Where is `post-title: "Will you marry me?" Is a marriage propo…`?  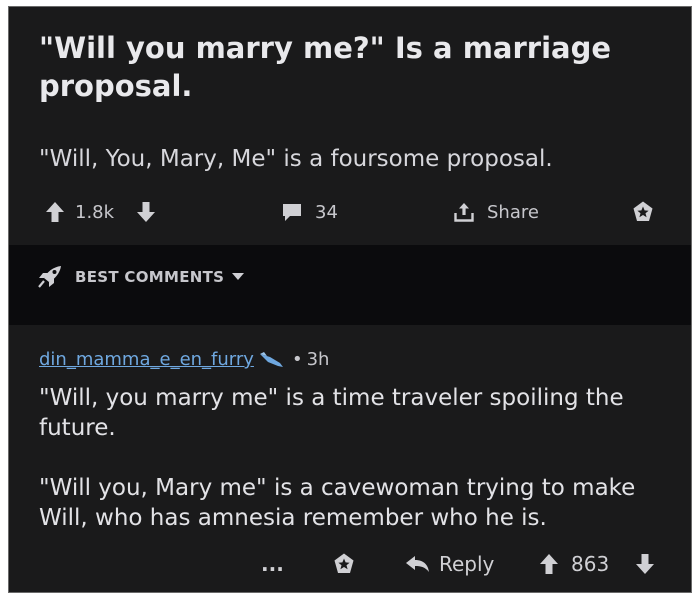
post-title: "Will you marry me?" Is a marriage propo… is located at coordinates (349, 67).